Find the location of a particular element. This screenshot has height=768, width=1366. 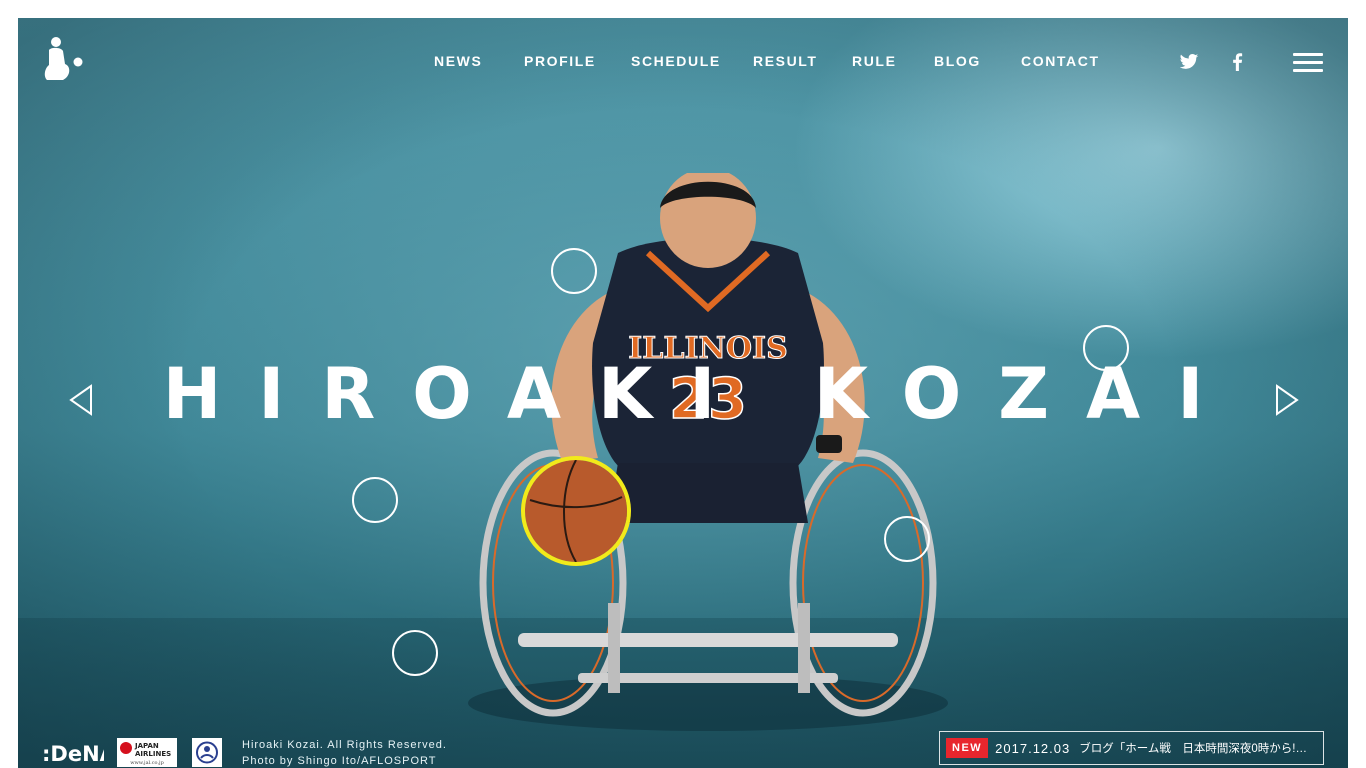

nav-item-result: RESULT is located at coordinates (785, 61).